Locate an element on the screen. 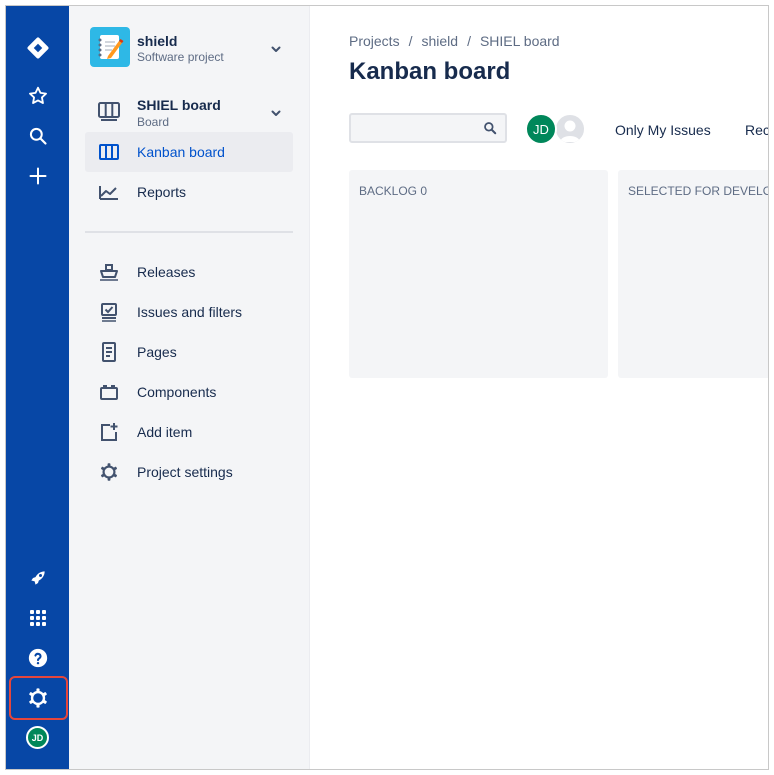  sidebar-item-project-settings: Project settings is located at coordinates (189, 472).